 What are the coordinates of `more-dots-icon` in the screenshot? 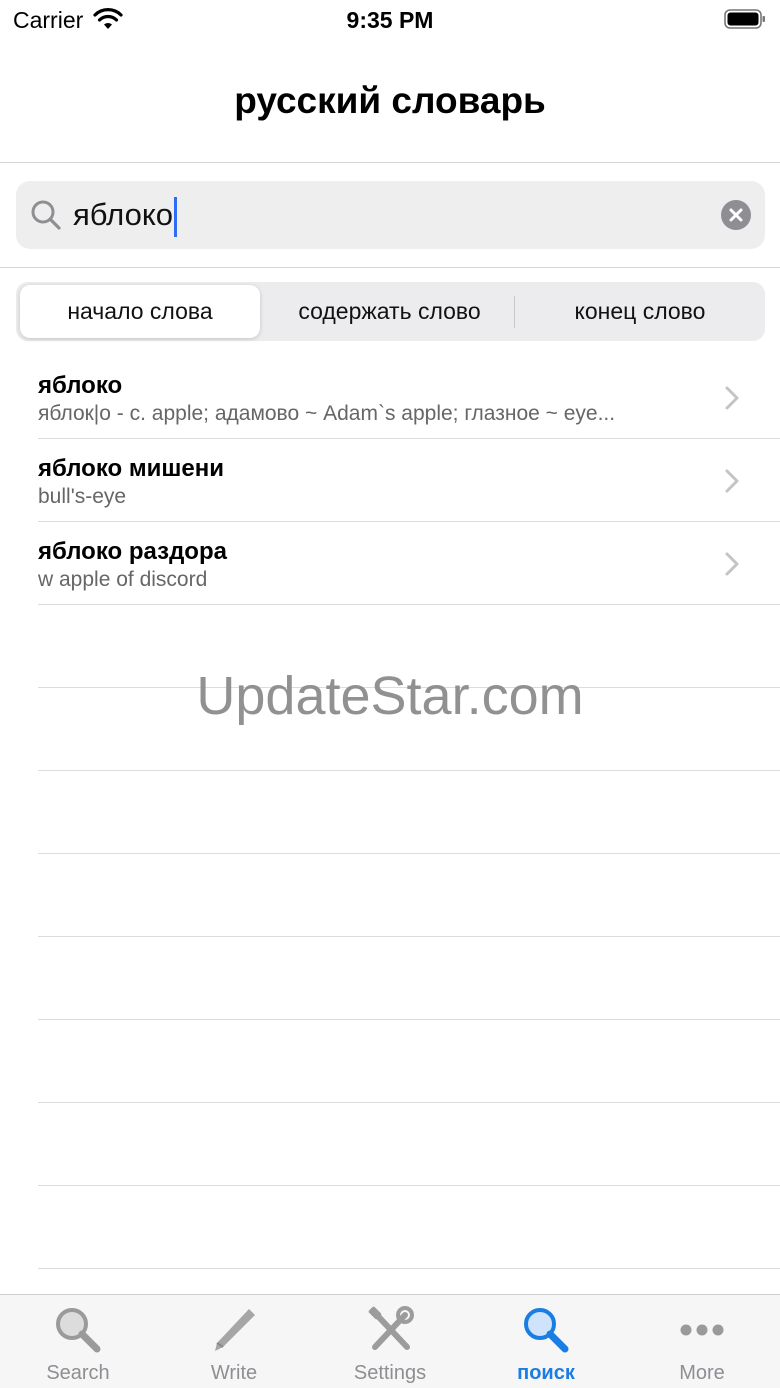 It's located at (702, 1330).